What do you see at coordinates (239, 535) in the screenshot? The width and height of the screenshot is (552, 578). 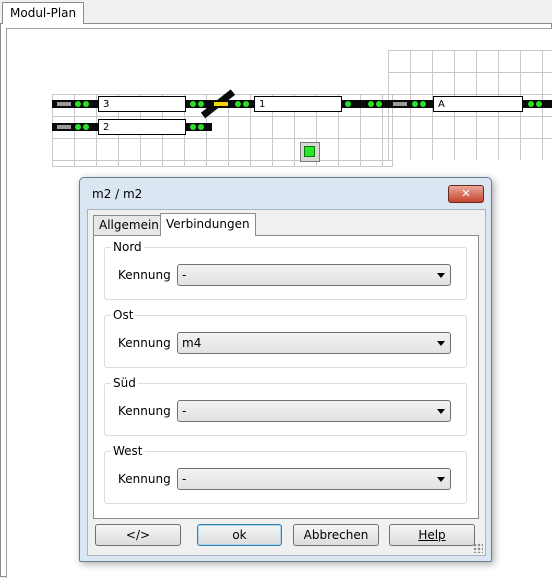 I see `ok-button: ok` at bounding box center [239, 535].